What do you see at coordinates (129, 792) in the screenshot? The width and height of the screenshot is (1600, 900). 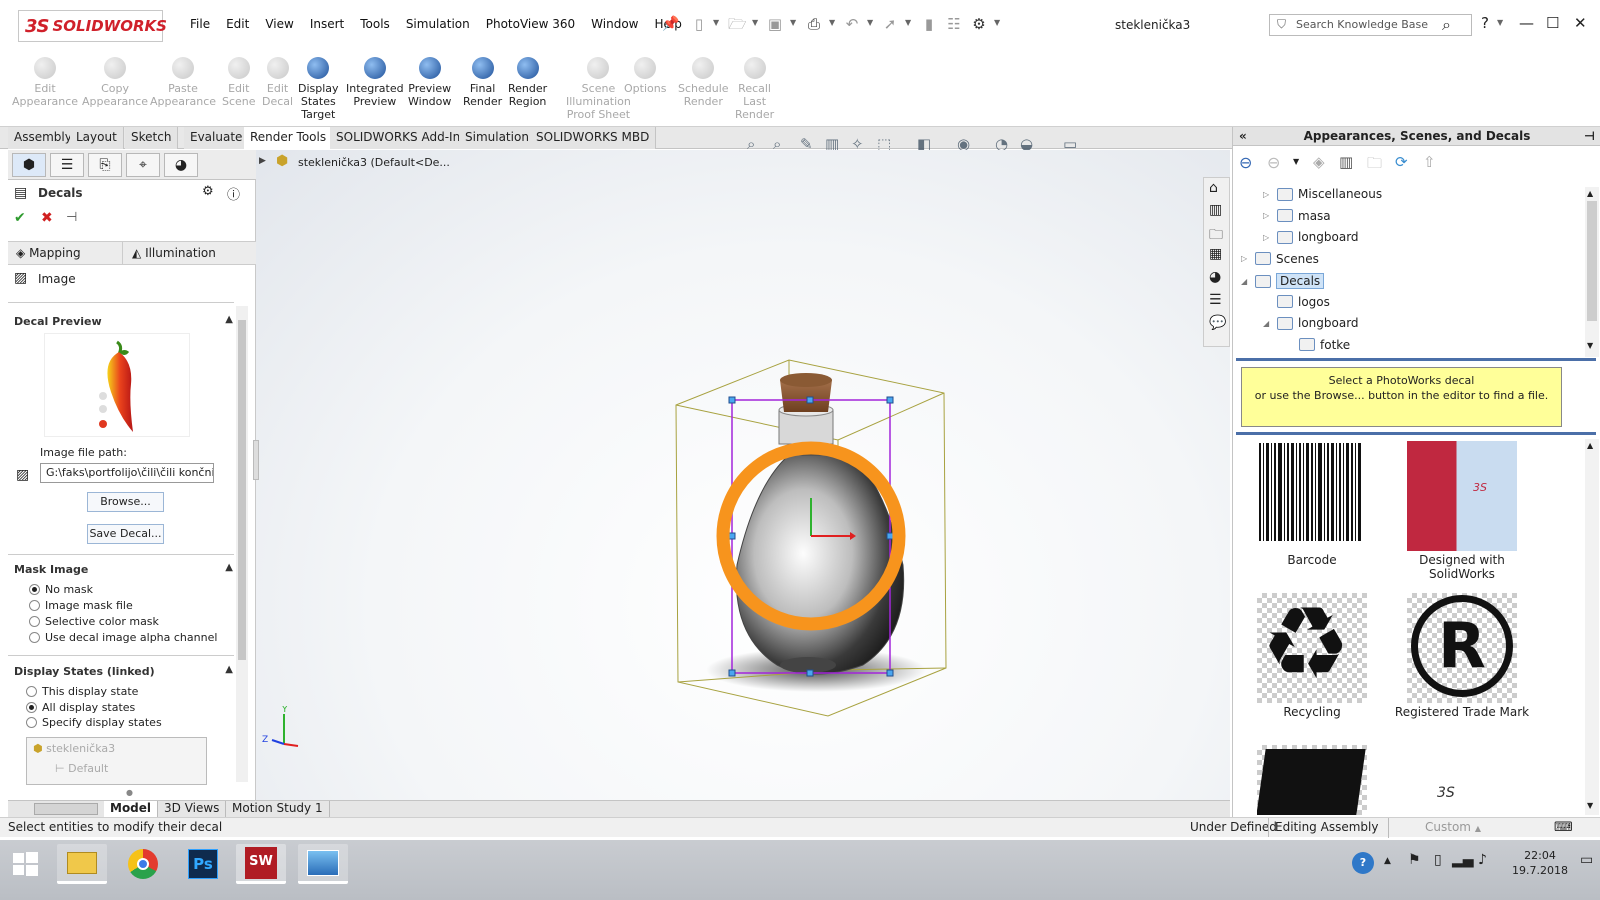 I see `resize-handle-icon: ●` at bounding box center [129, 792].